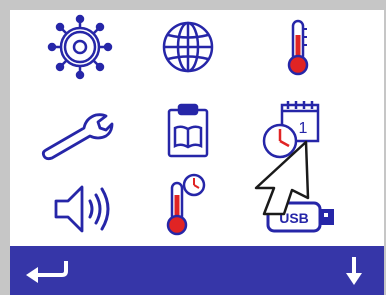 The width and height of the screenshot is (386, 295). I want to click on clipboard-book-icon, so click(188, 130).